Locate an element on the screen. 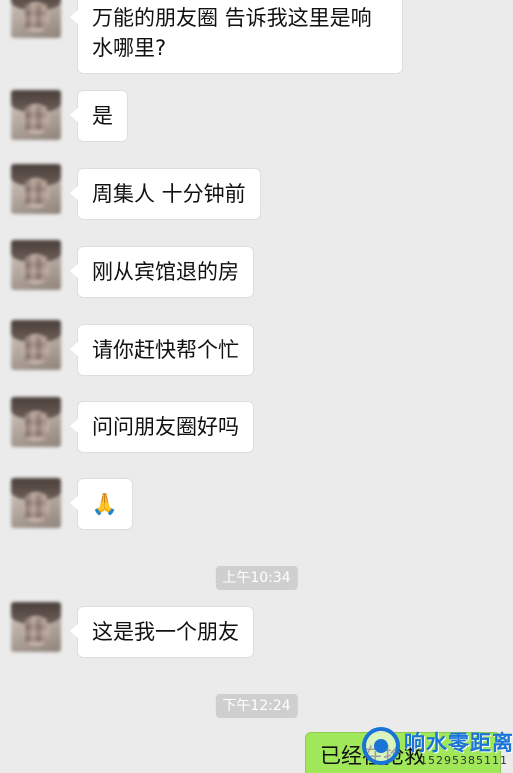 The image size is (513, 773). message-bubble: 问问朋友圈好吗 is located at coordinates (162, 427).